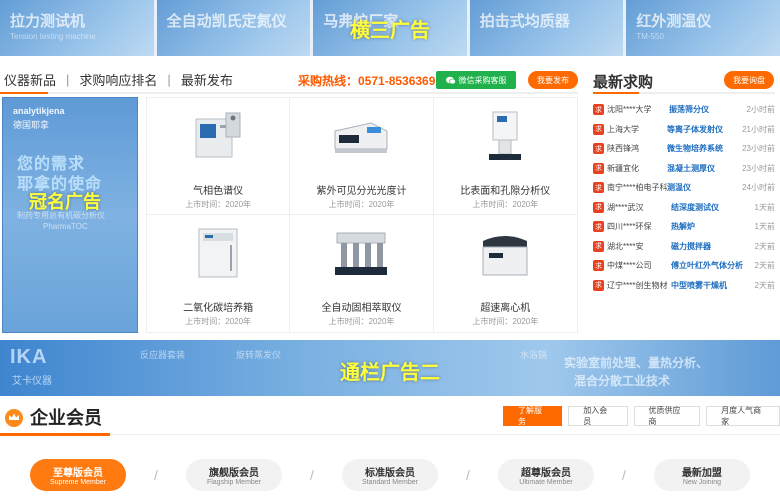 The height and width of the screenshot is (496, 780). Describe the element at coordinates (218, 191) in the screenshot. I see `product-name: 气相色谱仪` at that location.